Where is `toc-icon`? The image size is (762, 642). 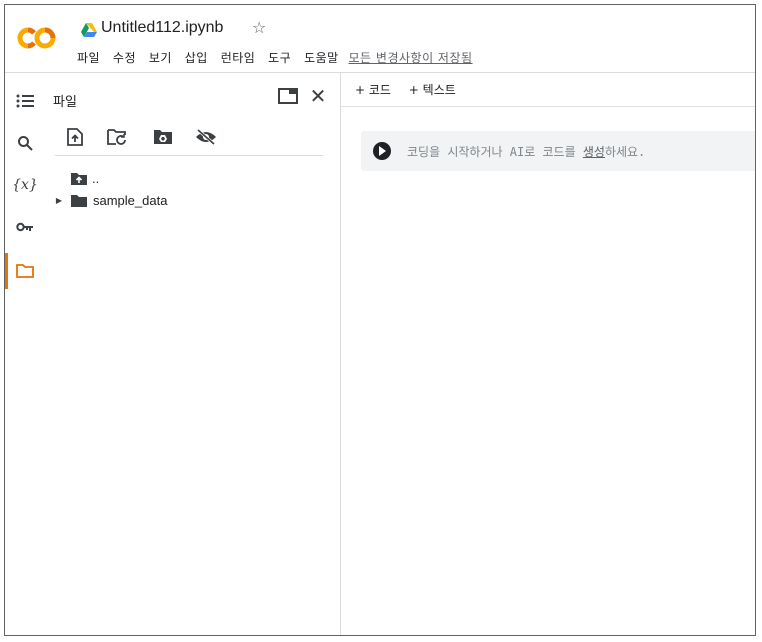
toc-icon is located at coordinates (25, 101).